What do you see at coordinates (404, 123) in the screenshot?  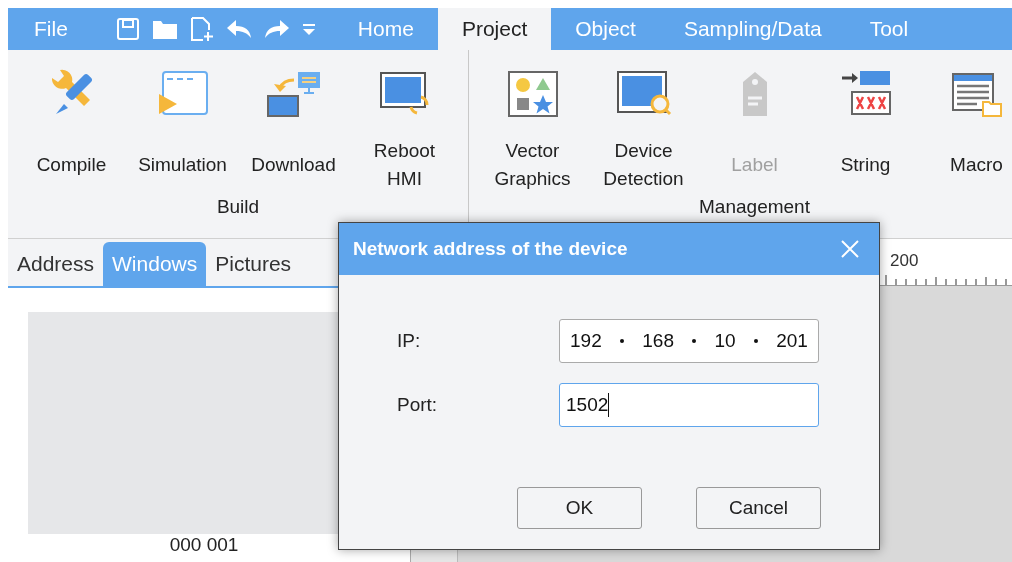 I see `ribbon-command: Reboot HMI` at bounding box center [404, 123].